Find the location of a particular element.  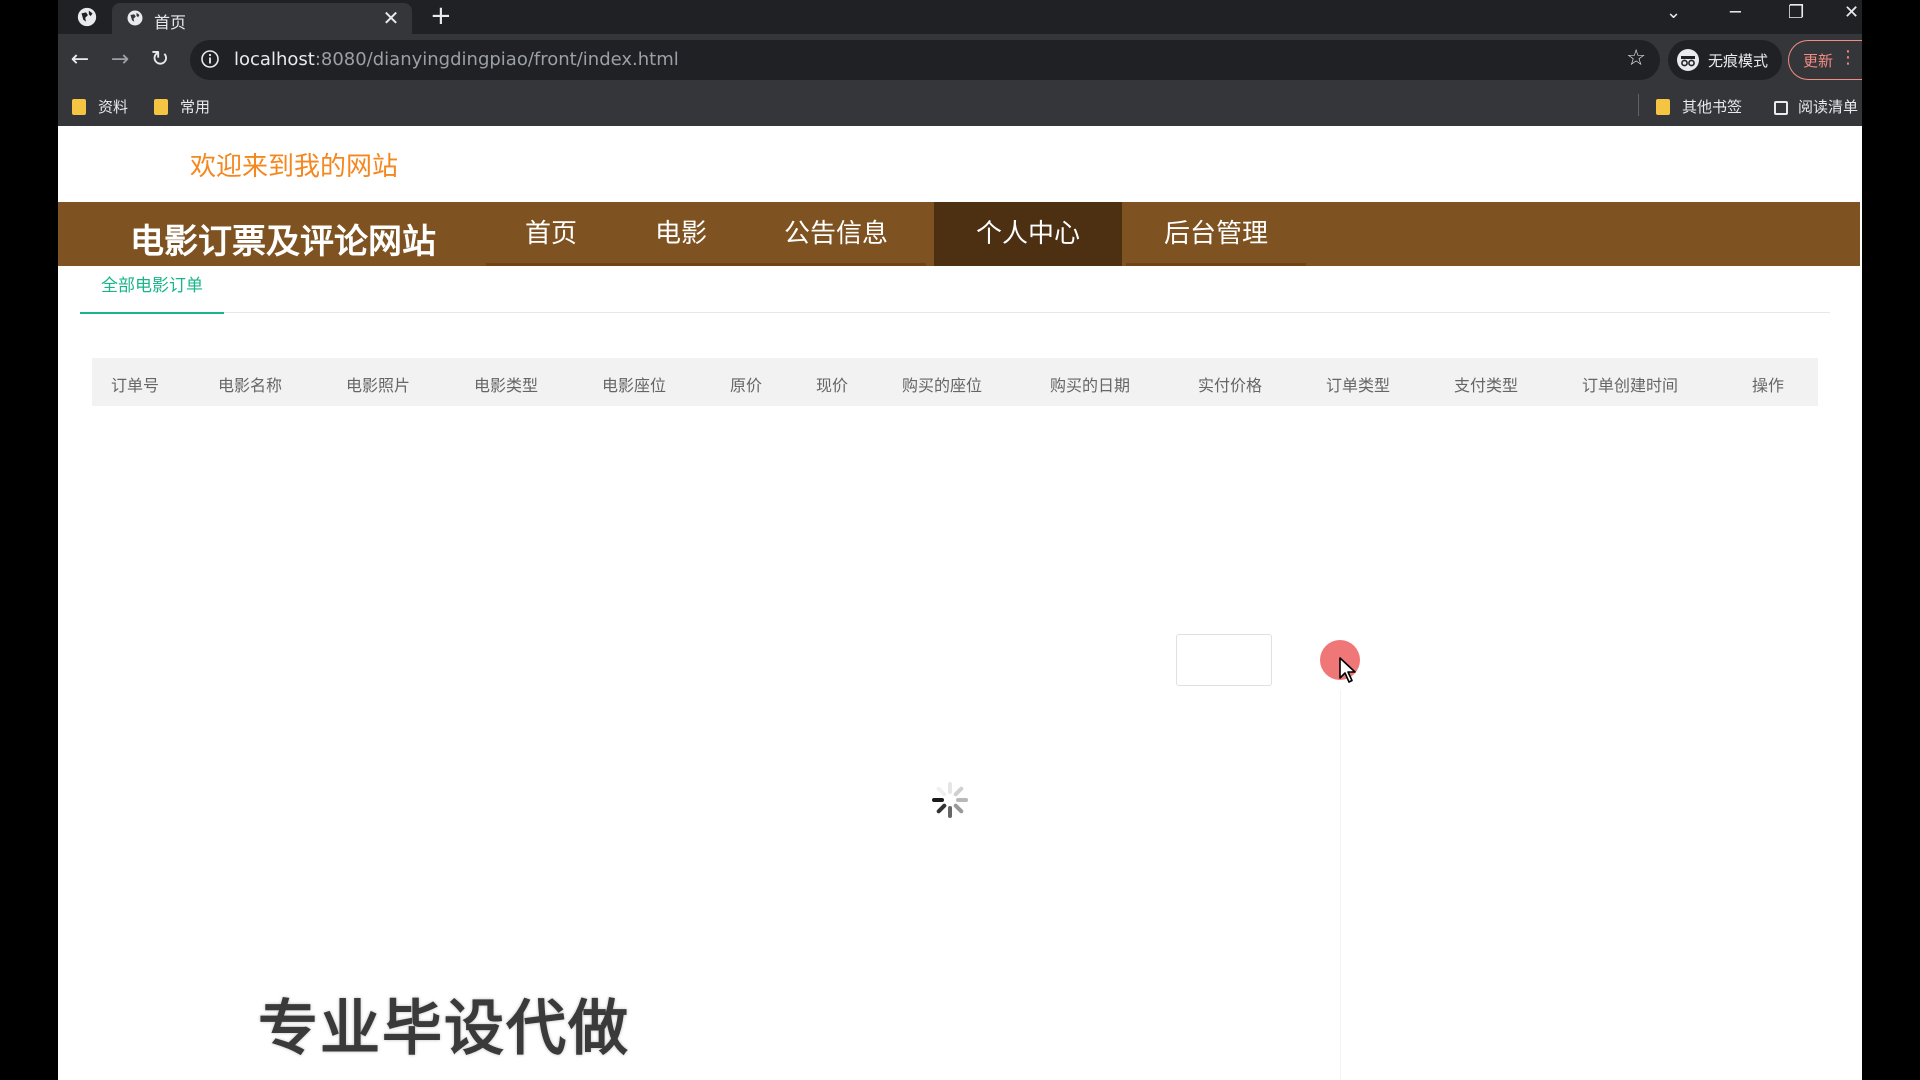

col-movie-seat: 电影座位 is located at coordinates (634, 385).